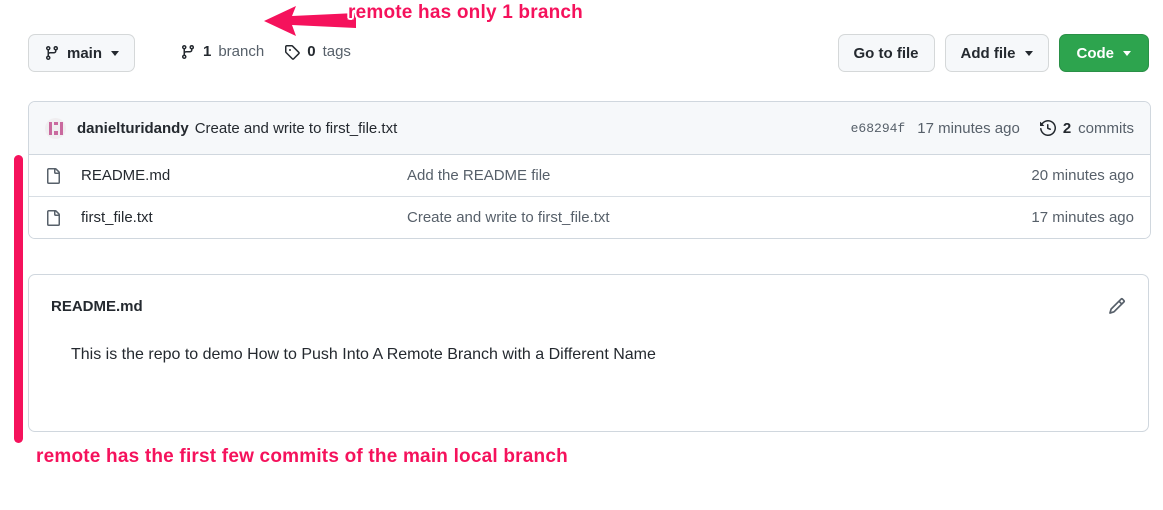 The height and width of the screenshot is (510, 1163). What do you see at coordinates (988, 53) in the screenshot?
I see `add-file-label: Add file` at bounding box center [988, 53].